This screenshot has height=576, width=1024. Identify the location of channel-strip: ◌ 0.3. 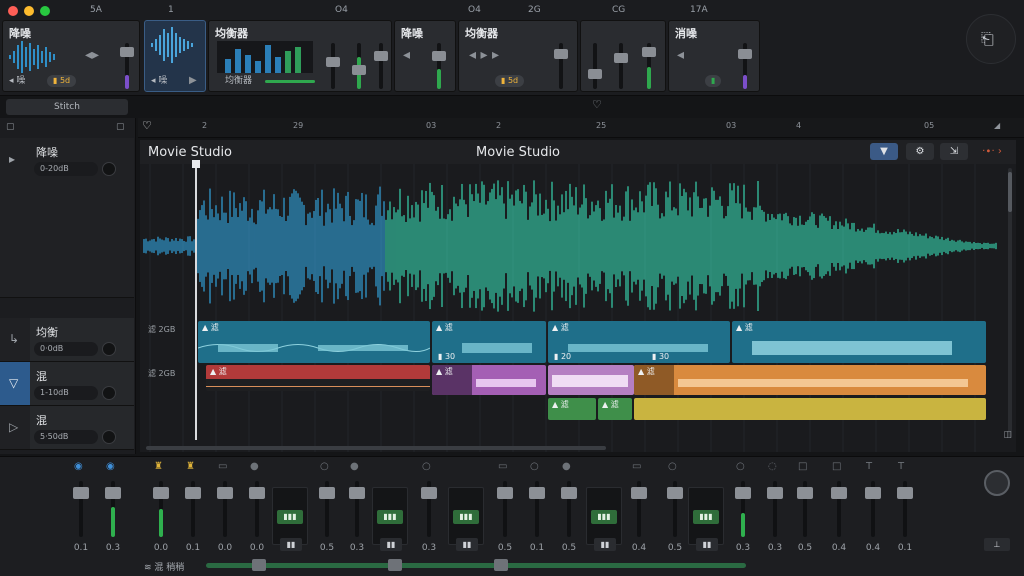
(775, 507).